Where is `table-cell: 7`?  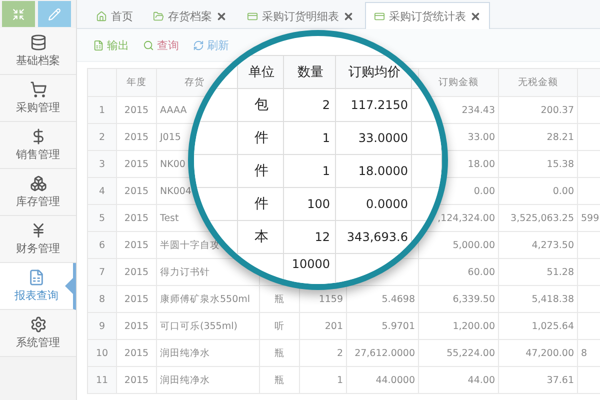 table-cell: 7 is located at coordinates (102, 272).